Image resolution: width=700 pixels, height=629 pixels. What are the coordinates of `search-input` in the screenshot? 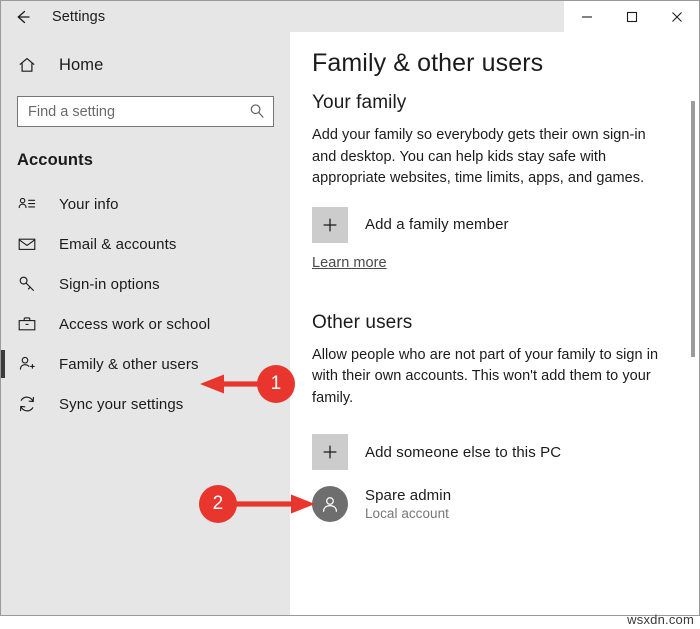 It's located at (145, 111).